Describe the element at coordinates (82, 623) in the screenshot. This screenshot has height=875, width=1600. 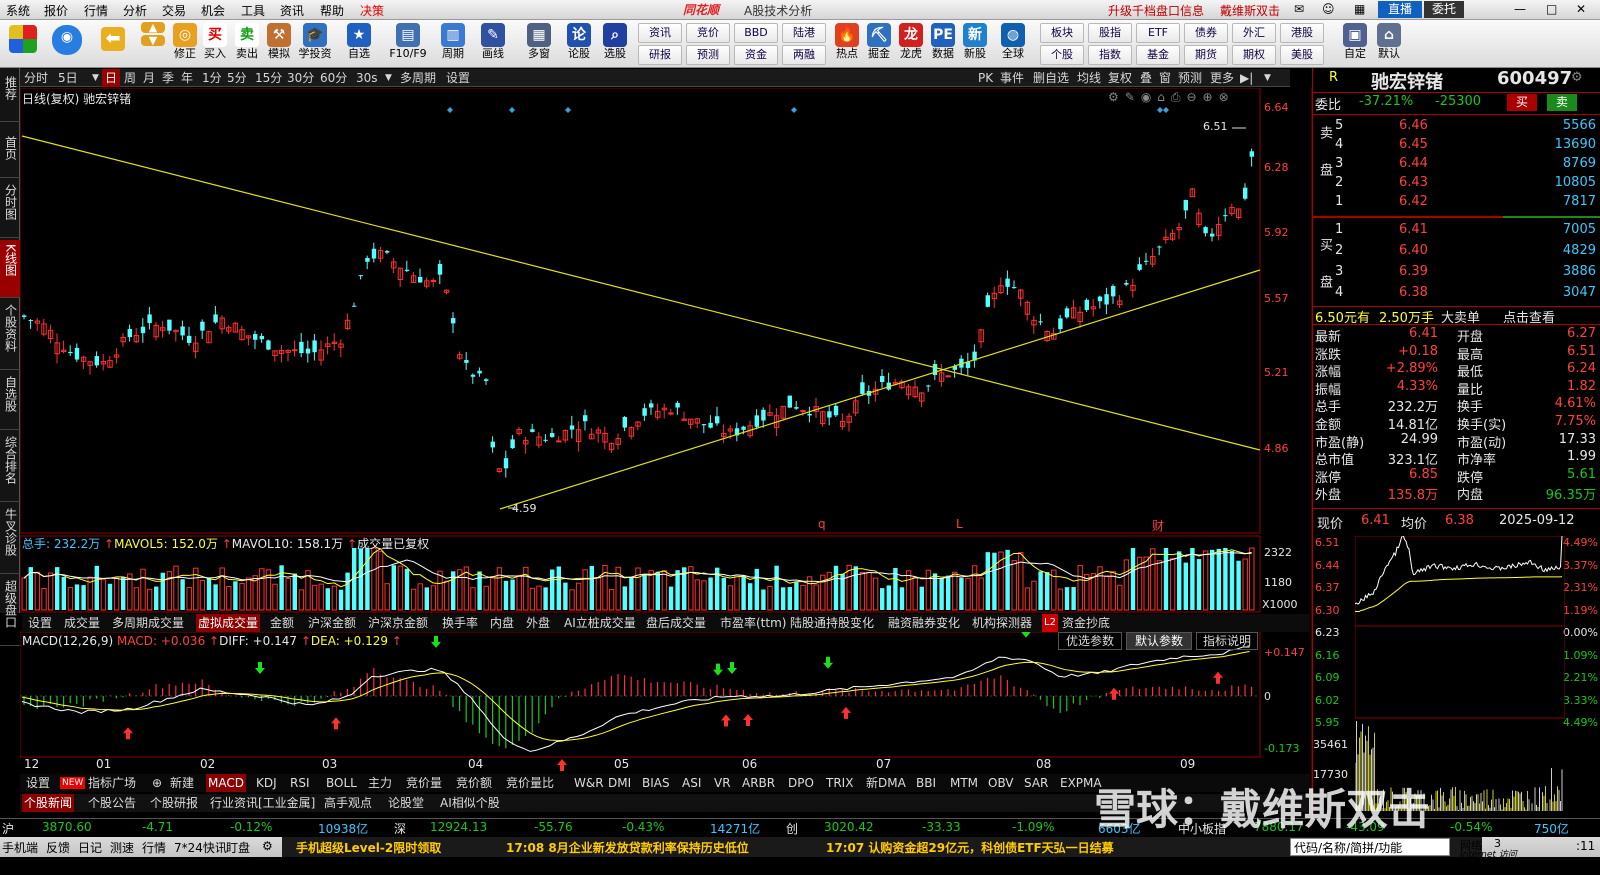
I see `ind-tab-volume: 成交量` at that location.